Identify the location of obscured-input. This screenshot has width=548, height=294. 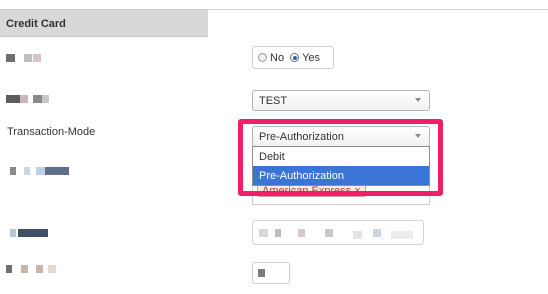
(338, 232).